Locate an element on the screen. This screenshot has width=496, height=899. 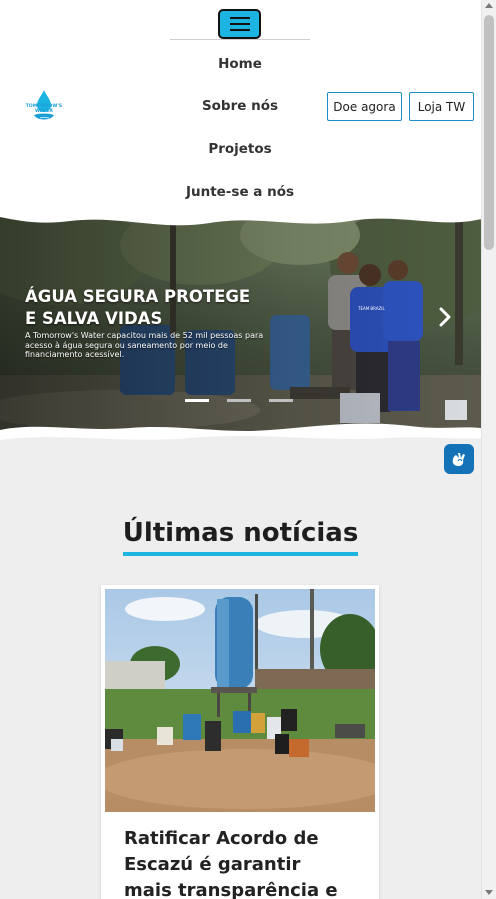
carousel-indicators is located at coordinates (239, 400).